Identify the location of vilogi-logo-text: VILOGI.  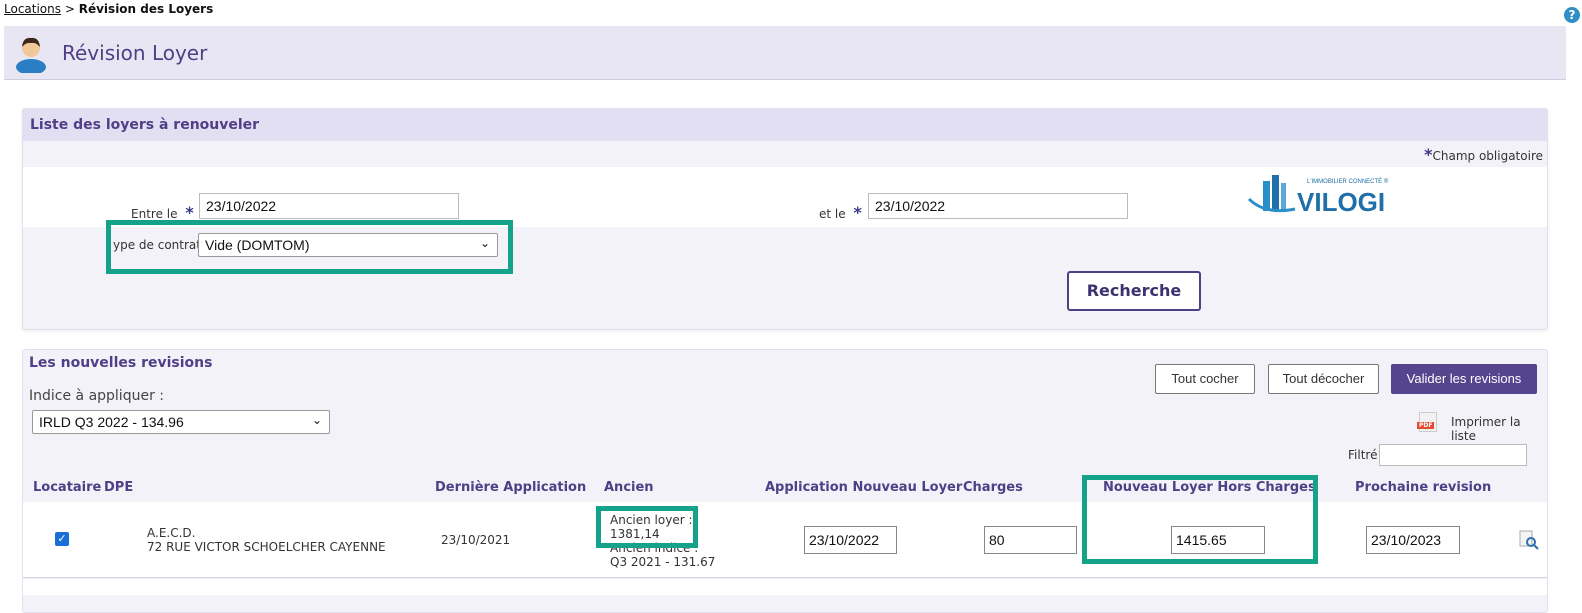
(1341, 202).